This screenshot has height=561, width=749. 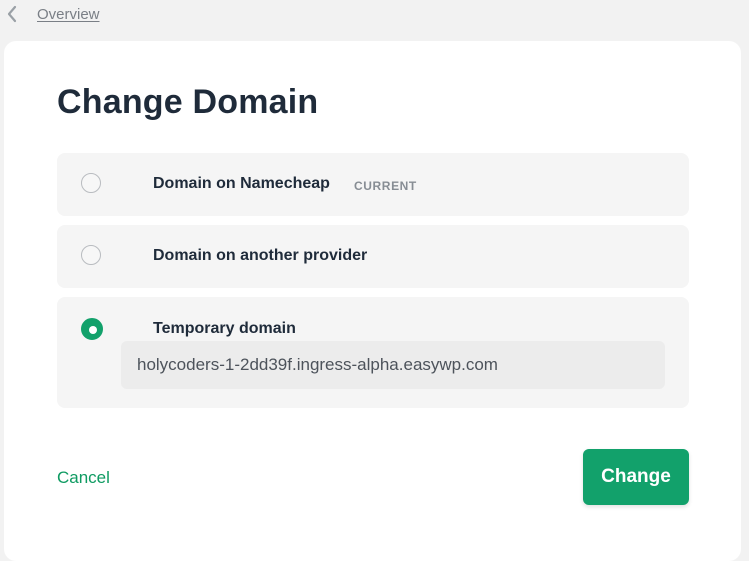 What do you see at coordinates (260, 255) in the screenshot?
I see `option-label-another-provider: Domain on another provider` at bounding box center [260, 255].